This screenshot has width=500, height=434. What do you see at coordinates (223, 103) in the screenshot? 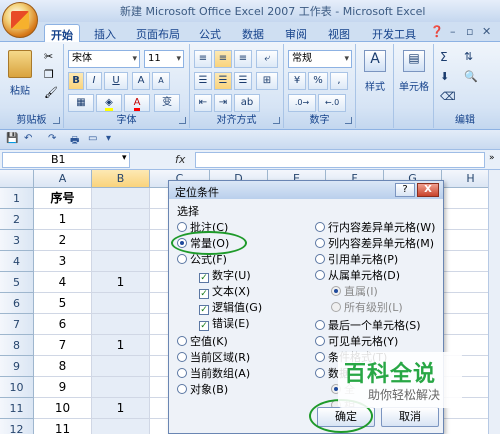
I see `increase-indent-button: ⇥` at bounding box center [223, 103].